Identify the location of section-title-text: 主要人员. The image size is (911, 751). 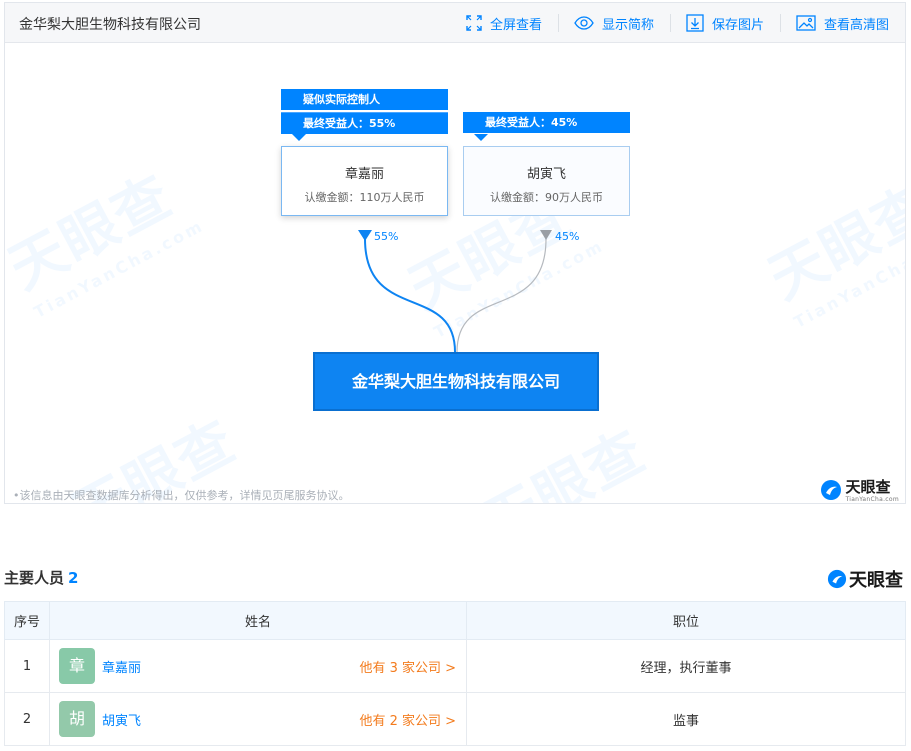
(34, 578).